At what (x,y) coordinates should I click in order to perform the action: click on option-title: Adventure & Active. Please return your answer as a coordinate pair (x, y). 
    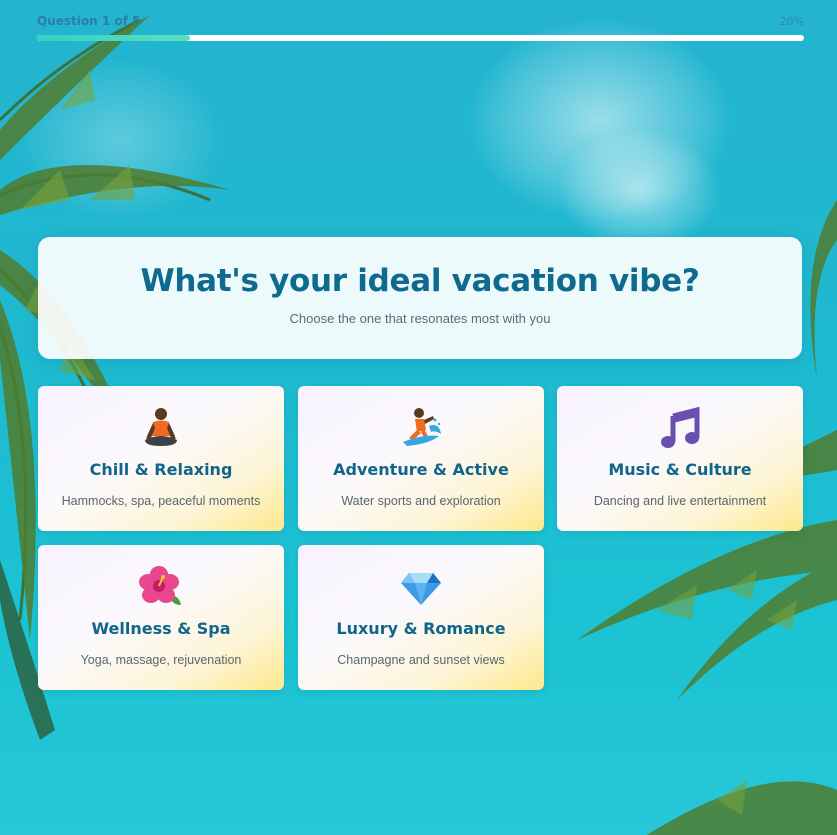
    Looking at the image, I should click on (421, 469).